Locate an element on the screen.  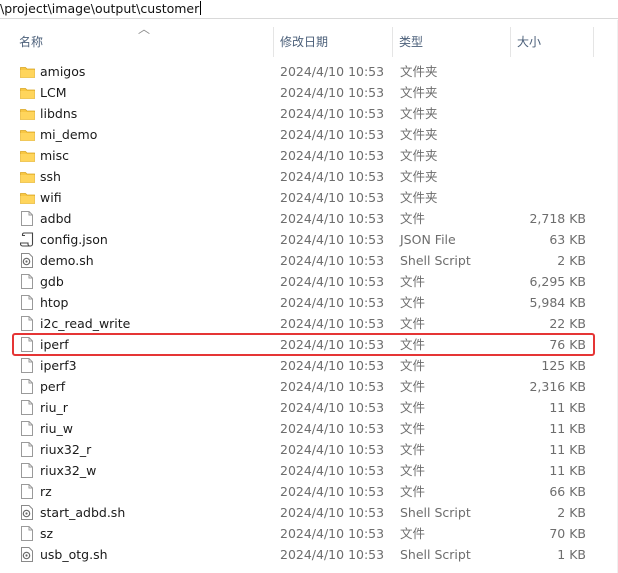
file-row: LCM 2024/4/10 10:53 文件夹 is located at coordinates (309, 92).